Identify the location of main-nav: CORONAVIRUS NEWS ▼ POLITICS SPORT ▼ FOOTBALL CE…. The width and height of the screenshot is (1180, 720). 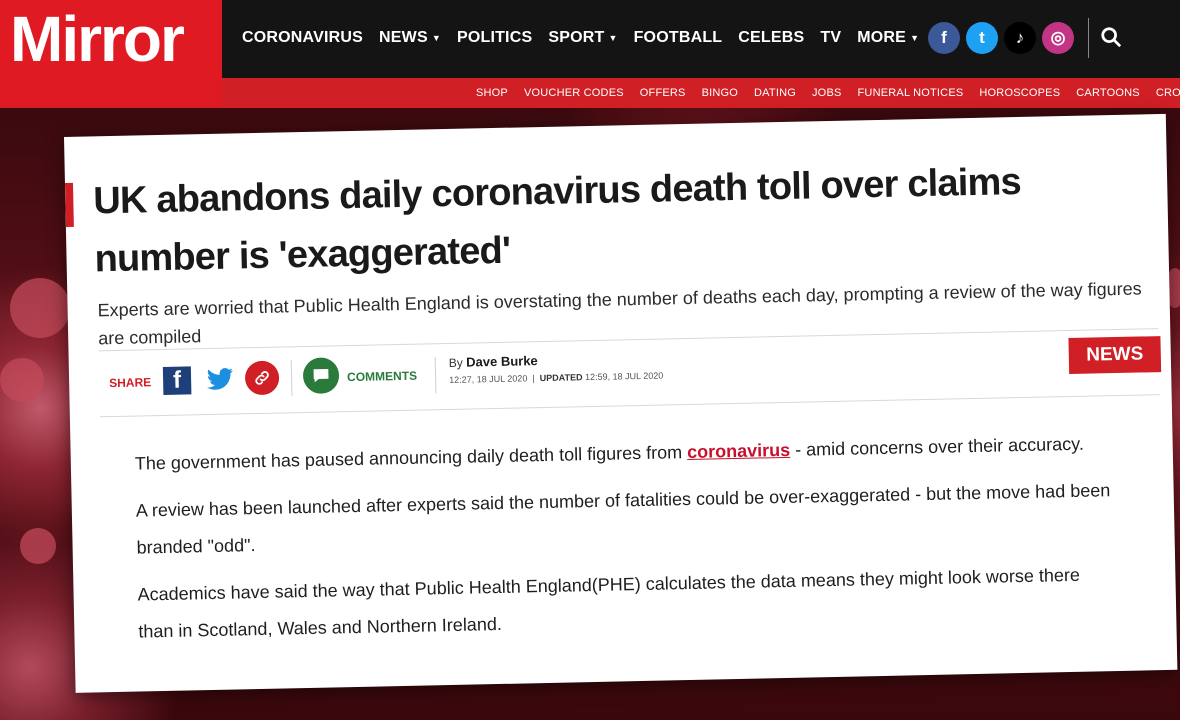
(580, 38).